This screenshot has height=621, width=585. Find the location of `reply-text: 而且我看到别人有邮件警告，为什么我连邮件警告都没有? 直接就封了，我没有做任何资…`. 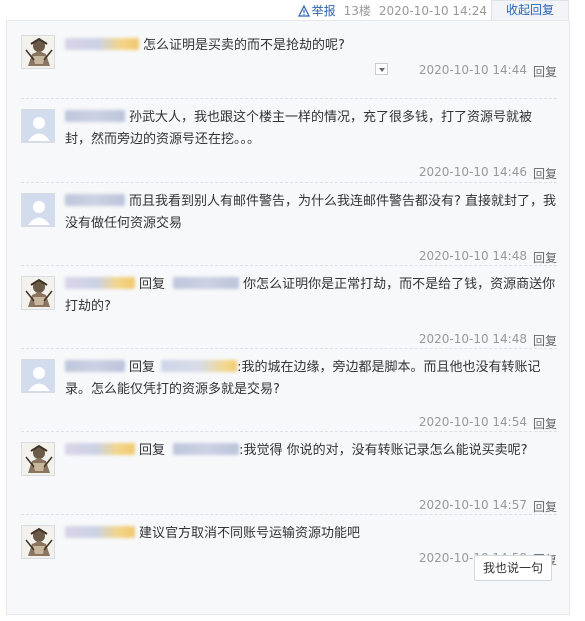

reply-text: 而且我看到别人有邮件警告，为什么我连邮件警告都没有? 直接就封了，我没有做任何资… is located at coordinates (311, 212).